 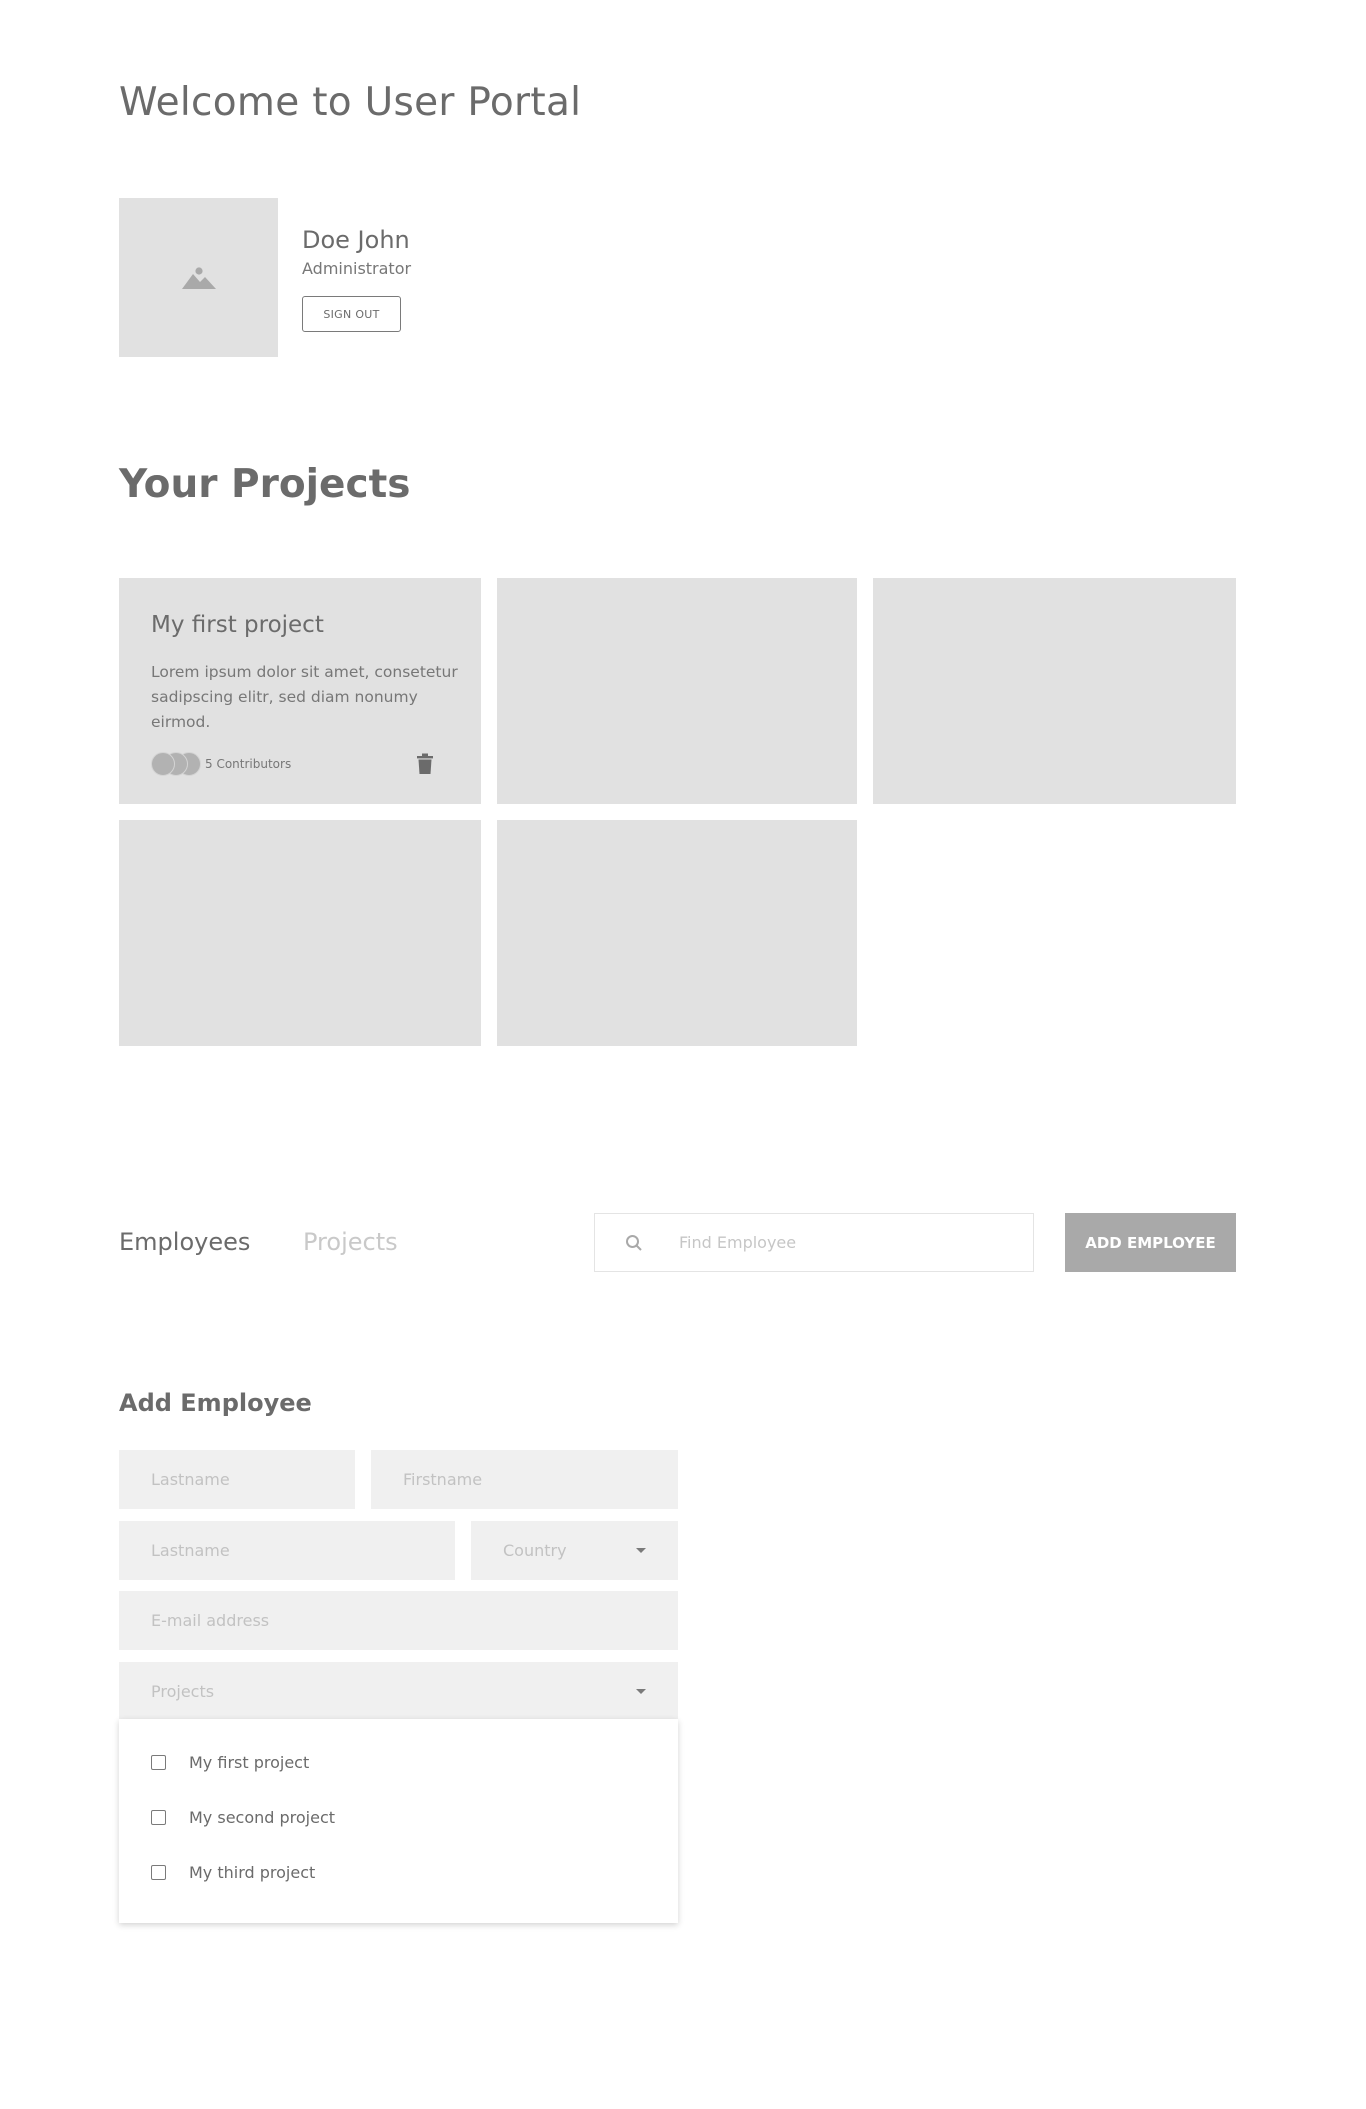 What do you see at coordinates (176, 764) in the screenshot?
I see `contributor-avatars` at bounding box center [176, 764].